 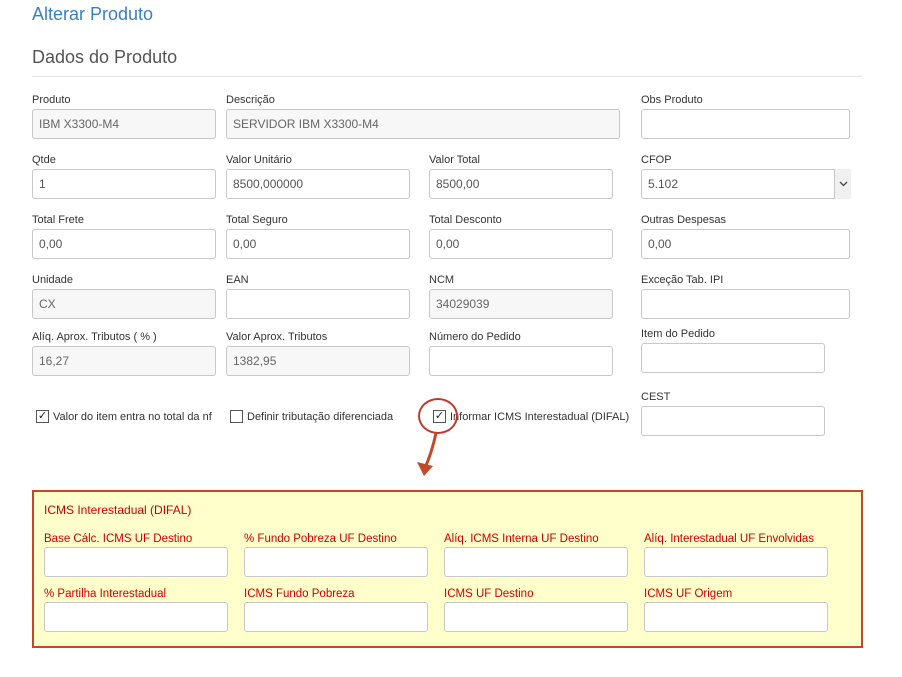 What do you see at coordinates (656, 397) in the screenshot?
I see `cest-label: CEST` at bounding box center [656, 397].